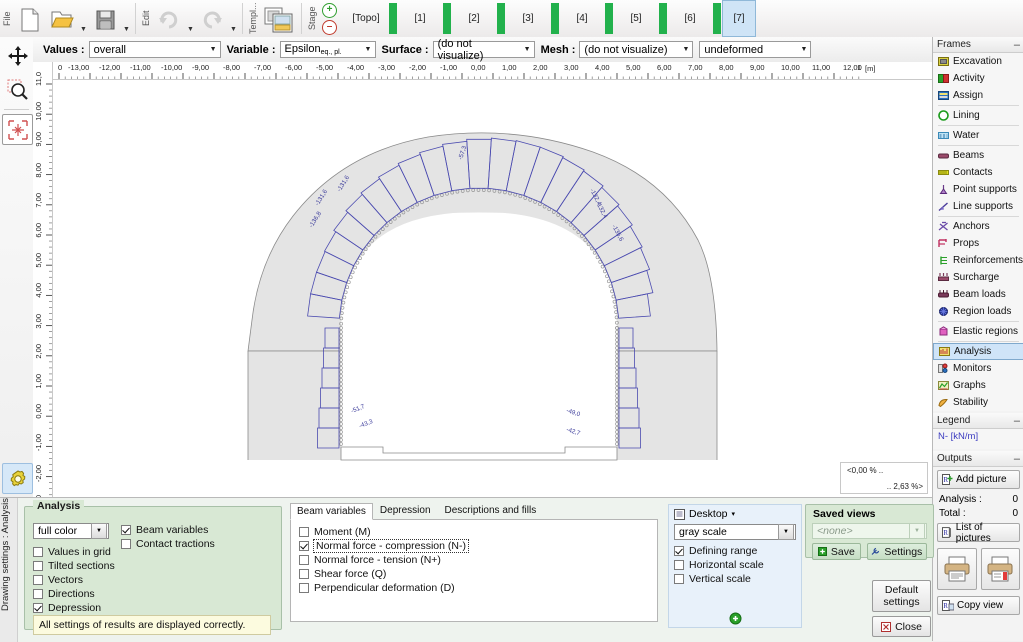  What do you see at coordinates (695, 67) in the screenshot?
I see `ruler-x-label: 7,00` at bounding box center [695, 67].